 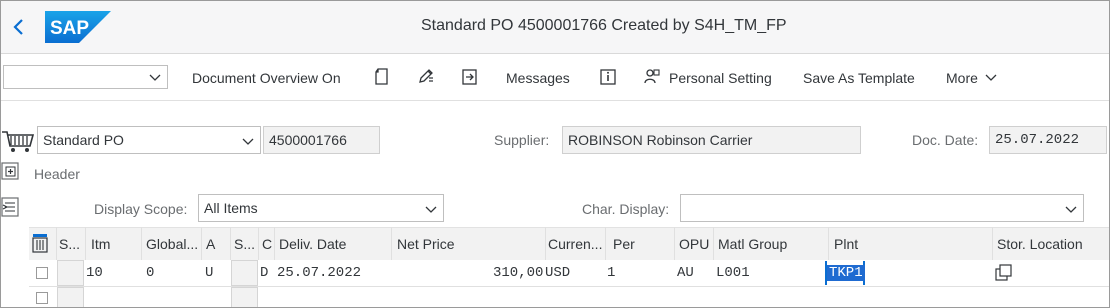 I want to click on select-all-icon, so click(x=40, y=243).